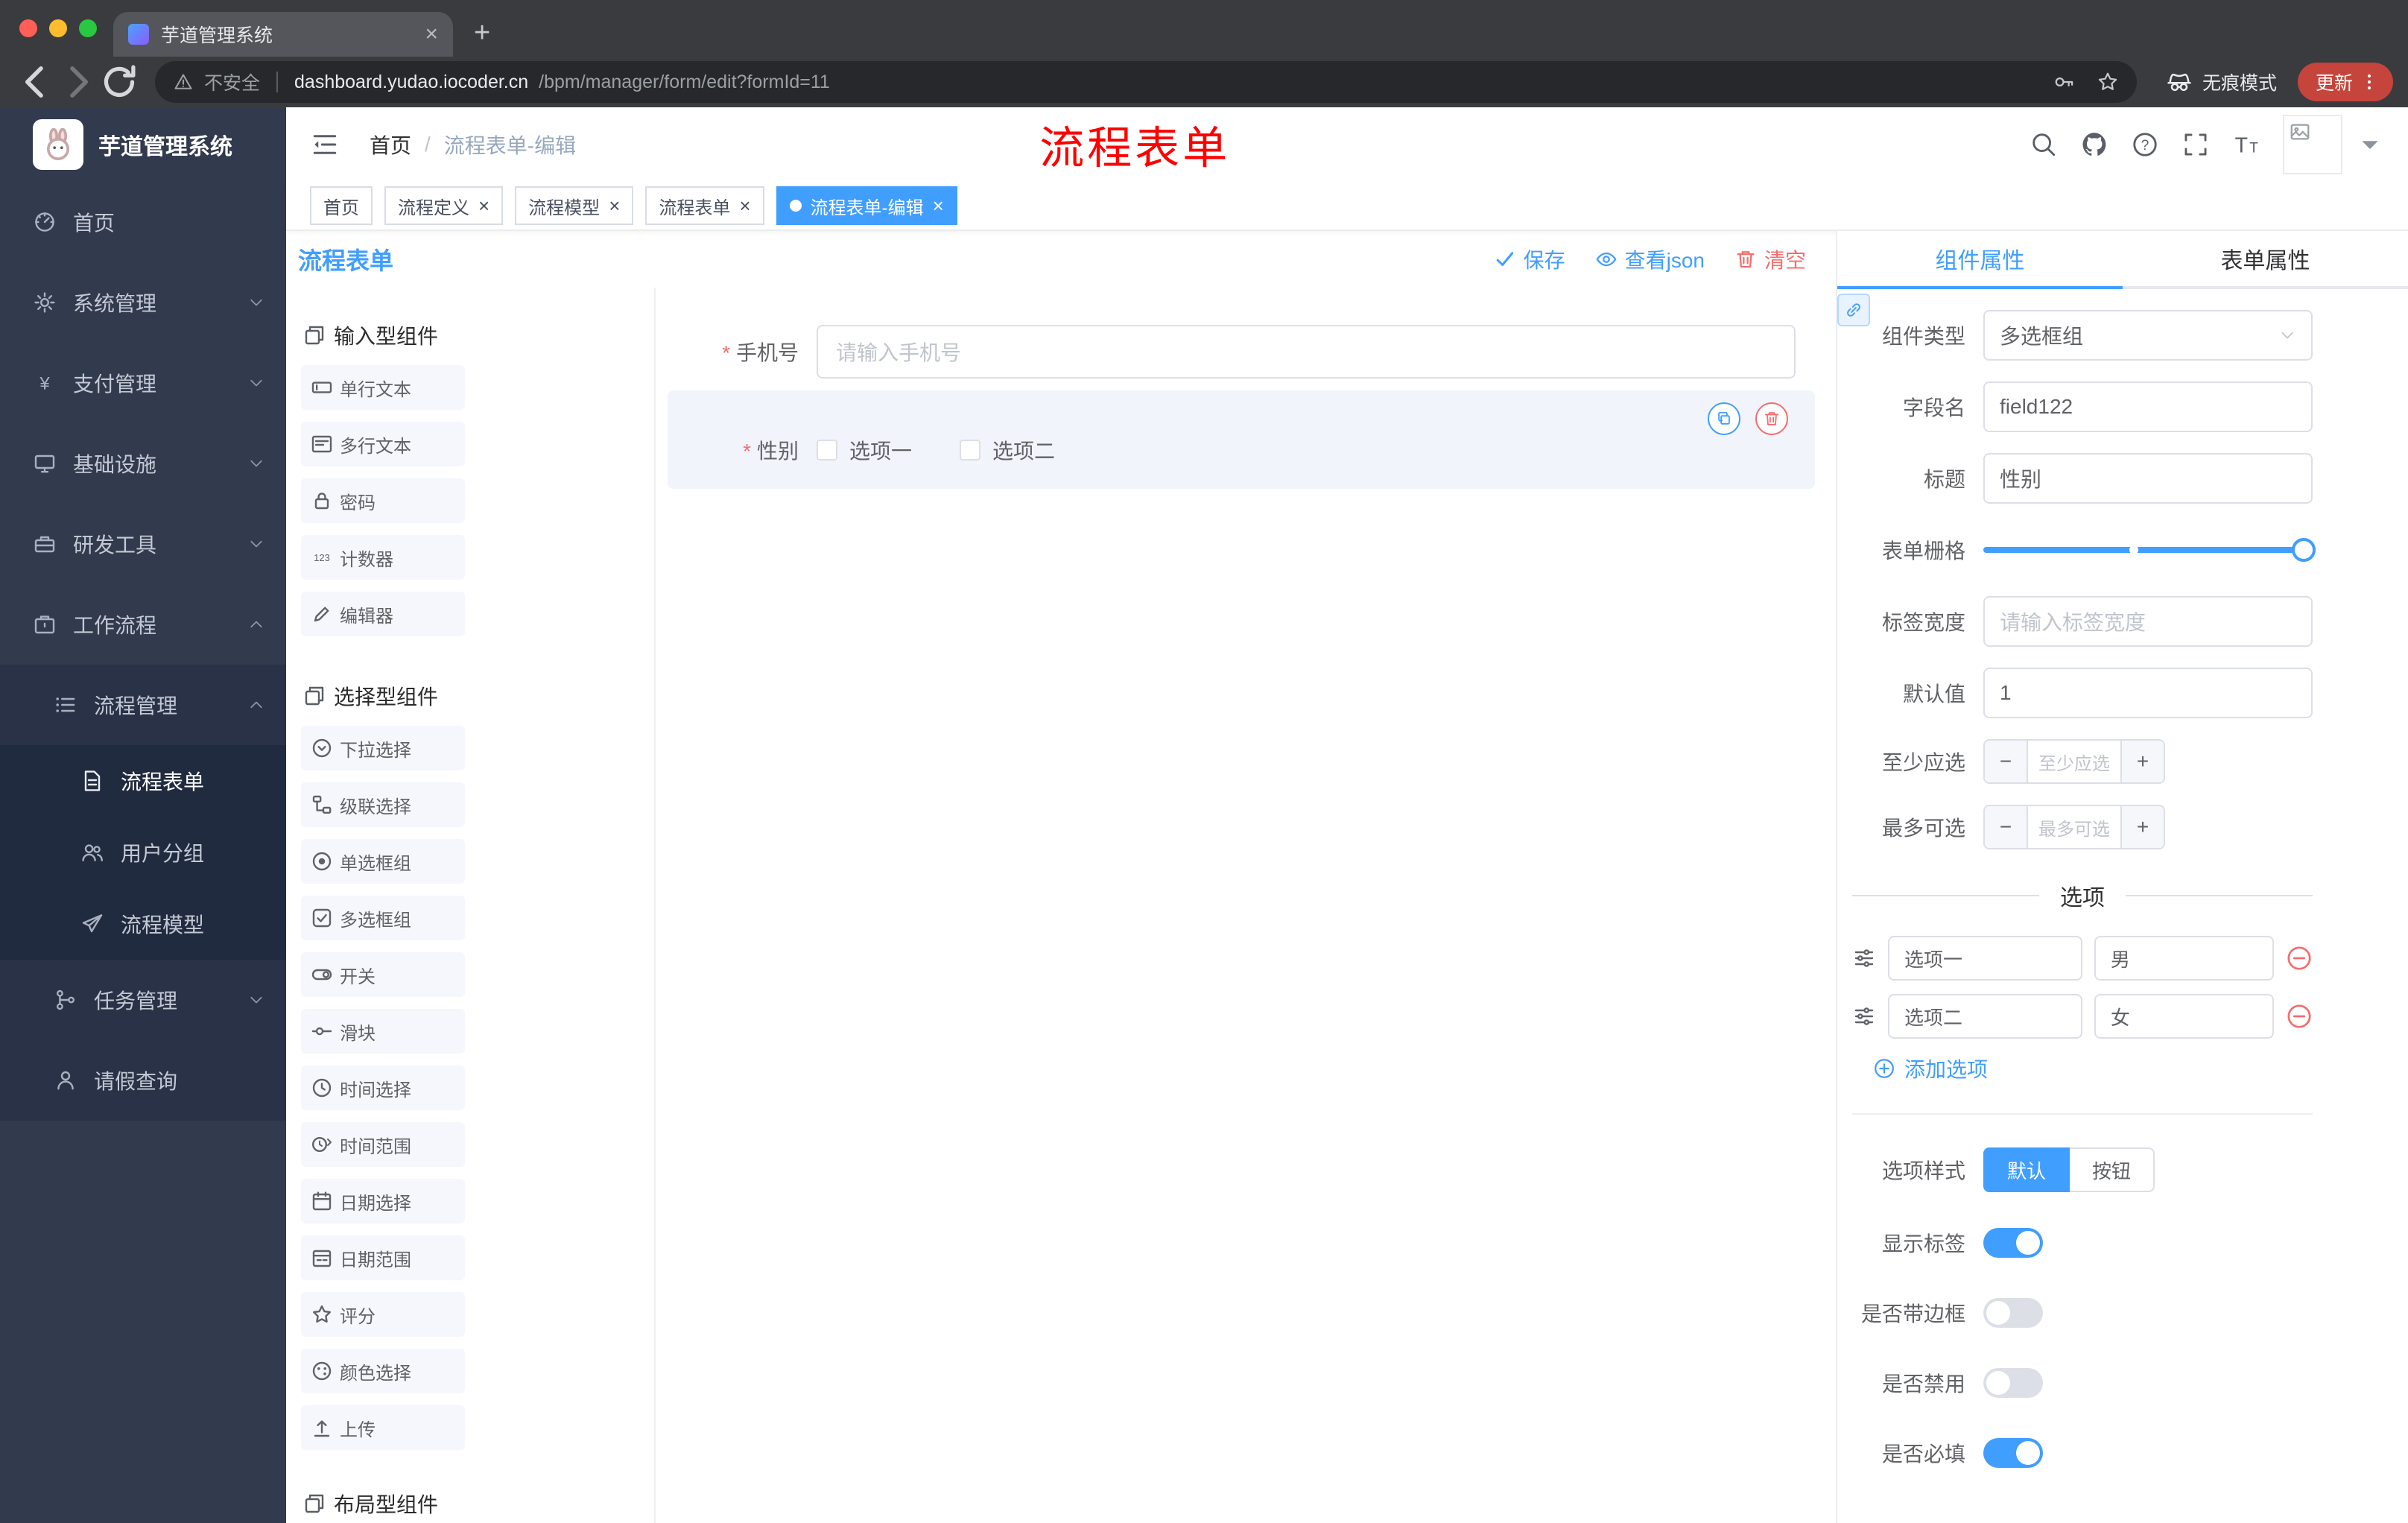 The image size is (2408, 1523). I want to click on palette-item-upload: 上传, so click(383, 1427).